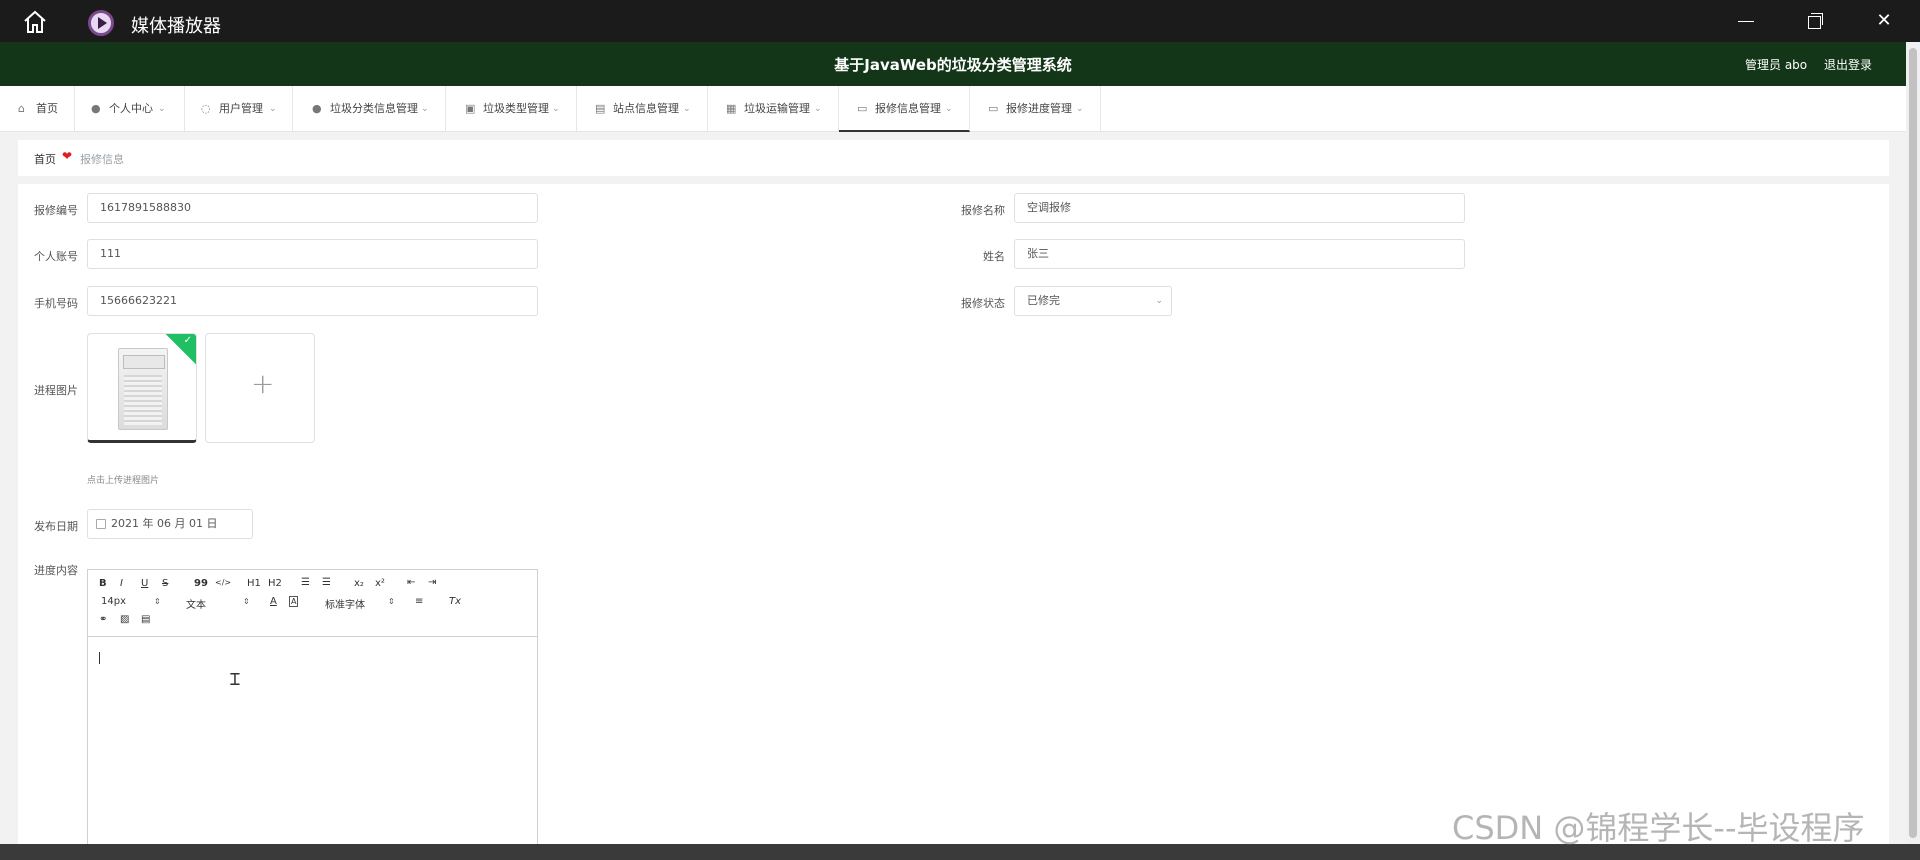  What do you see at coordinates (1043, 300) in the screenshot?
I see `status-value: 已修完` at bounding box center [1043, 300].